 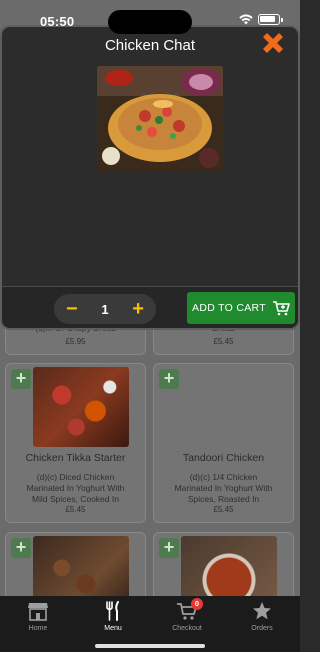 I want to click on quantity-value: 1, so click(x=105, y=309).